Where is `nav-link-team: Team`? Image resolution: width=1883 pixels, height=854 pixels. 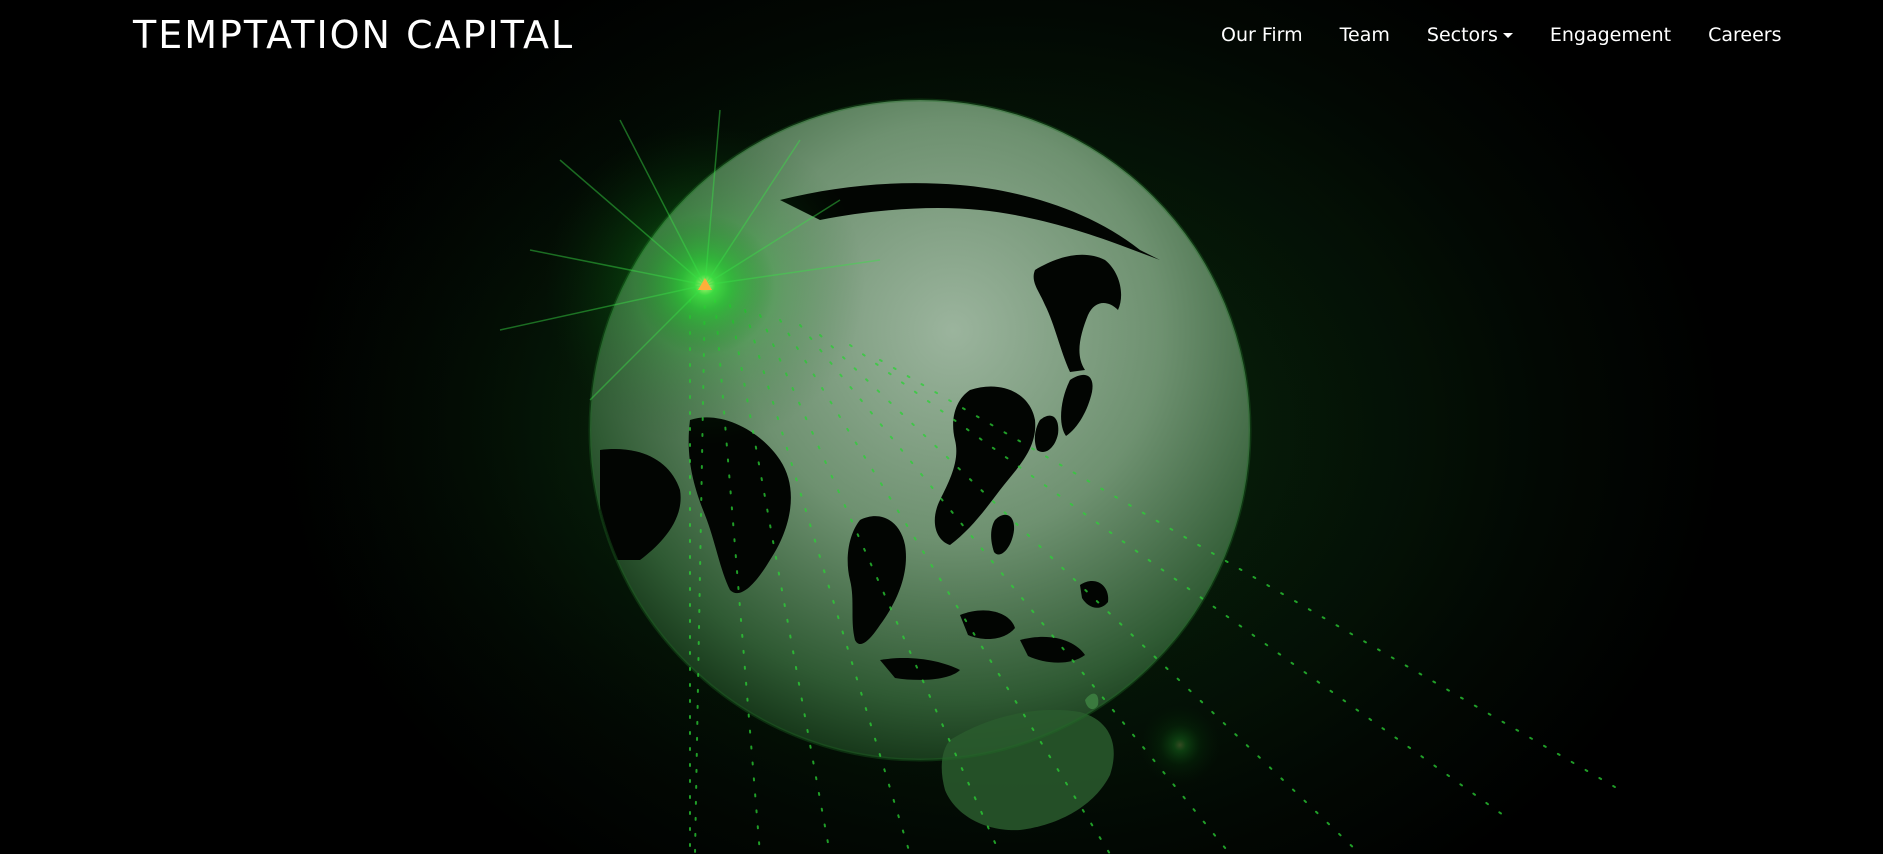 nav-link-team: Team is located at coordinates (1365, 35).